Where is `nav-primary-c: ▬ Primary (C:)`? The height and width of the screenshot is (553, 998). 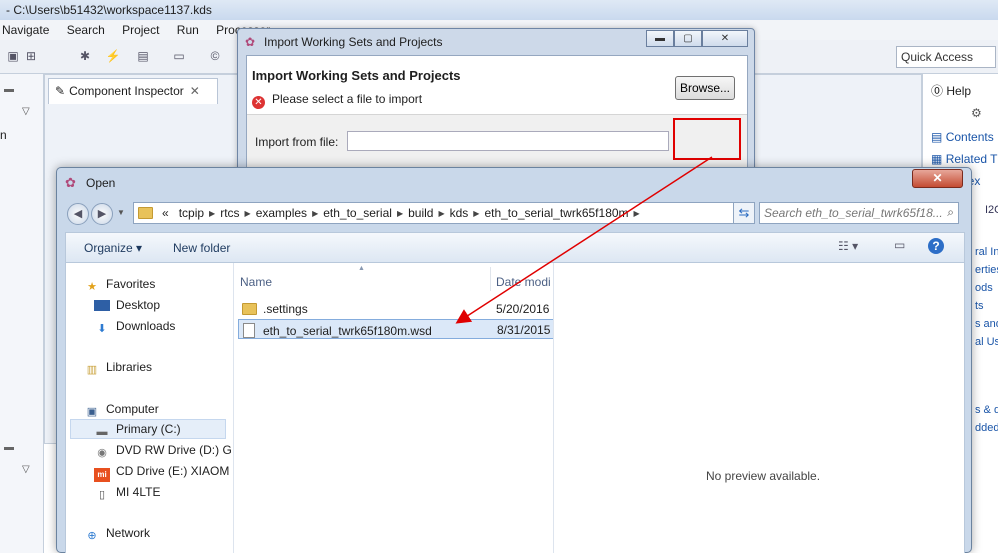
nav-primary-c: ▬ Primary (C:) is located at coordinates (137, 430).